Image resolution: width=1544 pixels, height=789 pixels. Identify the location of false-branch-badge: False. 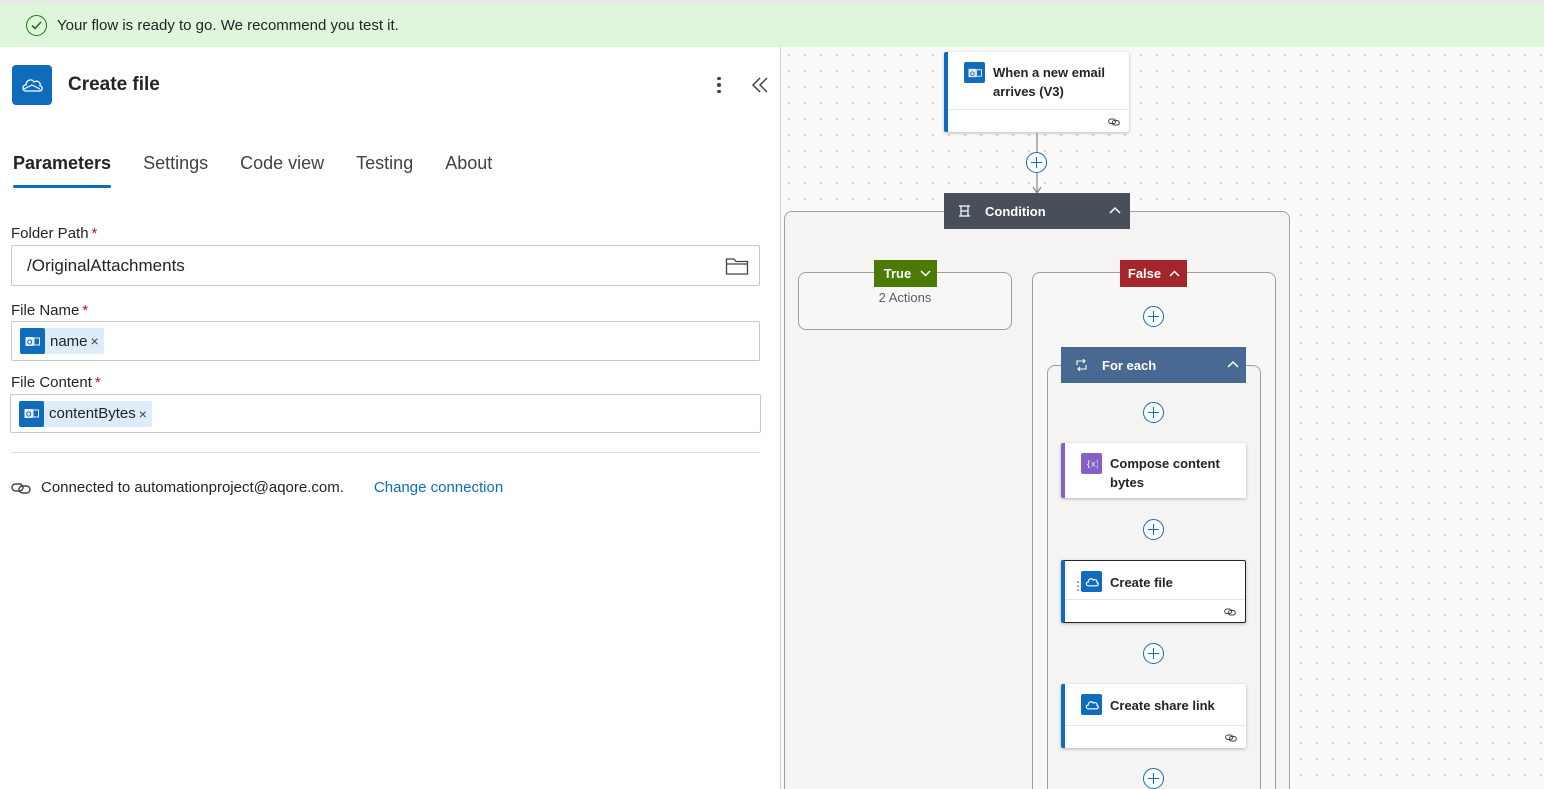
(1153, 273).